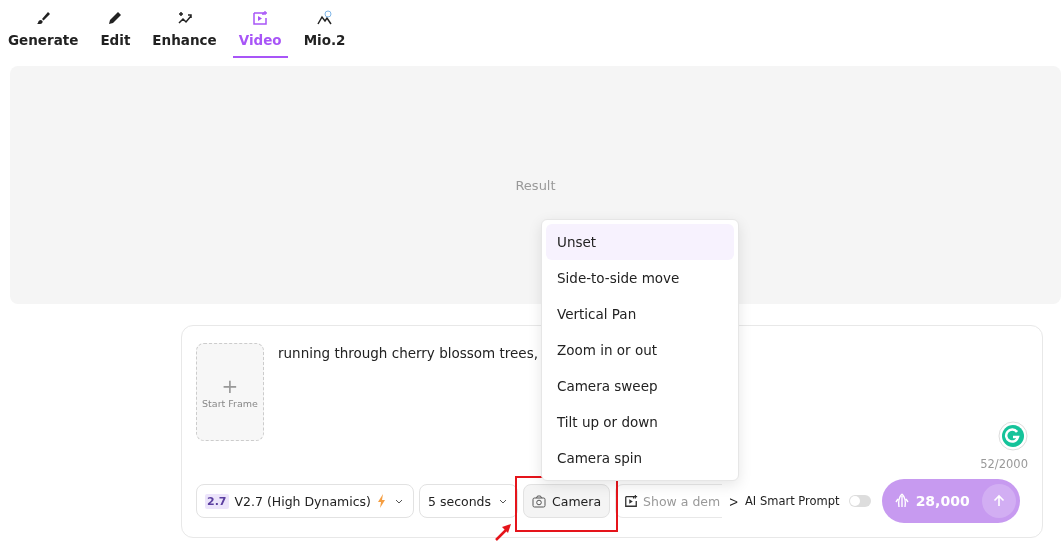 The image size is (1061, 548). What do you see at coordinates (115, 29) in the screenshot?
I see `mode-tab: Edit` at bounding box center [115, 29].